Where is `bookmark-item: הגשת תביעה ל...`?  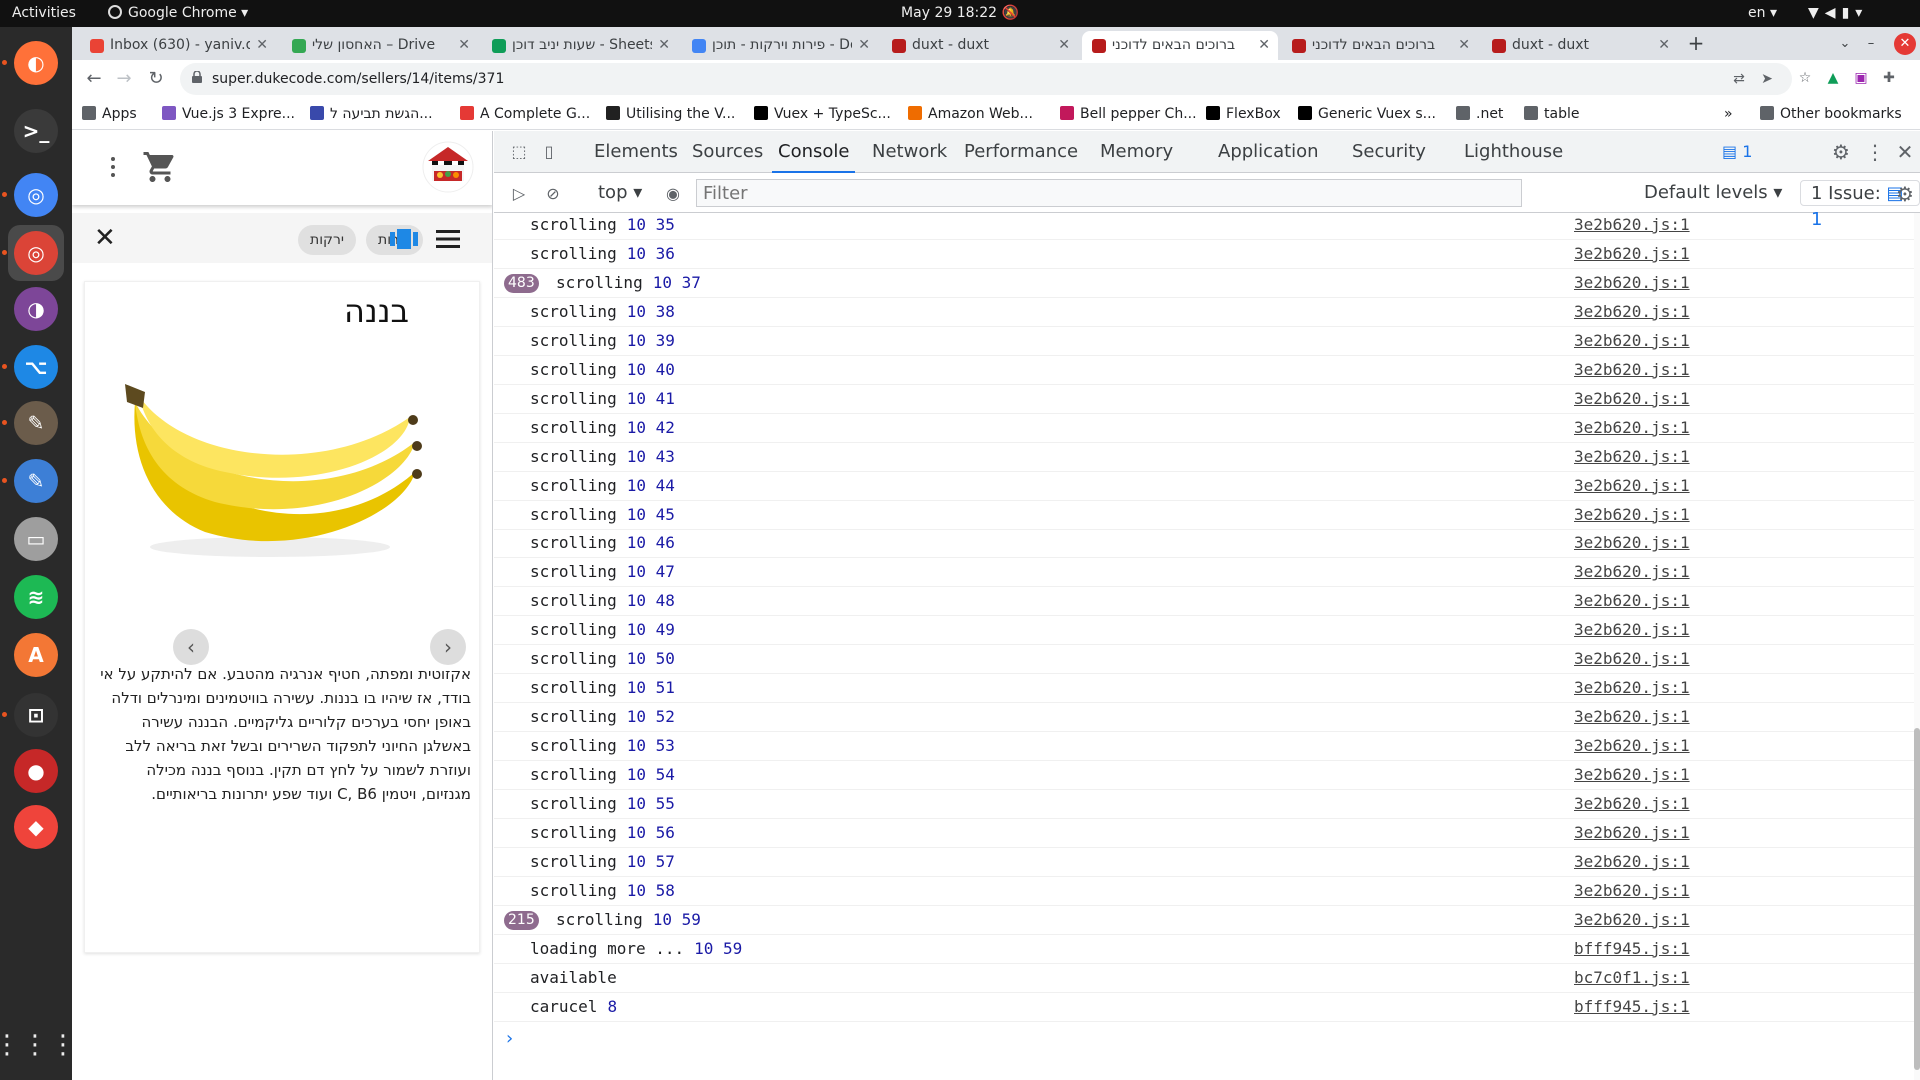 bookmark-item: הגשת תביעה ל... is located at coordinates (371, 114).